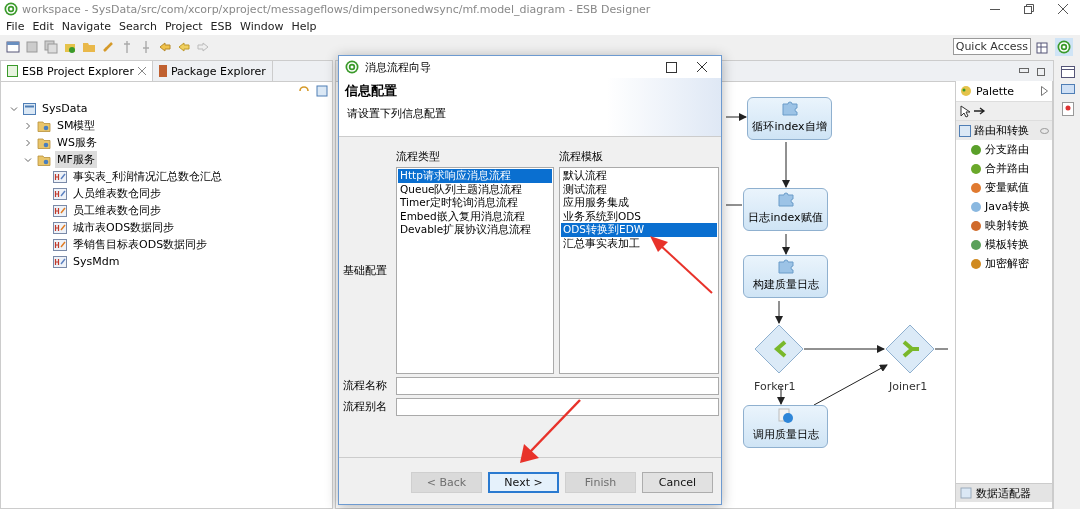 This screenshot has height=509, width=1080. What do you see at coordinates (639, 189) in the screenshot?
I see `list-item: 测试流程` at bounding box center [639, 189].